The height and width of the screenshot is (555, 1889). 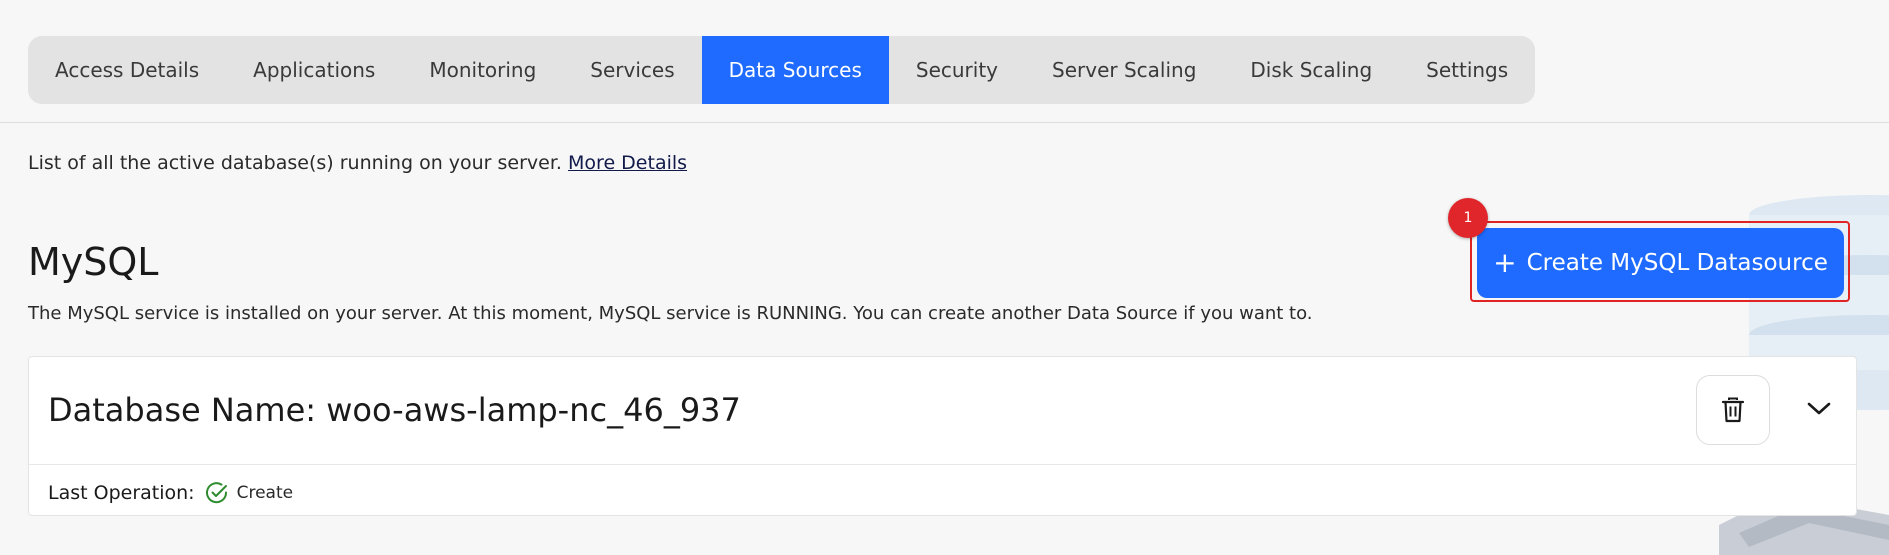 I want to click on more-details-link: More Details, so click(x=627, y=163).